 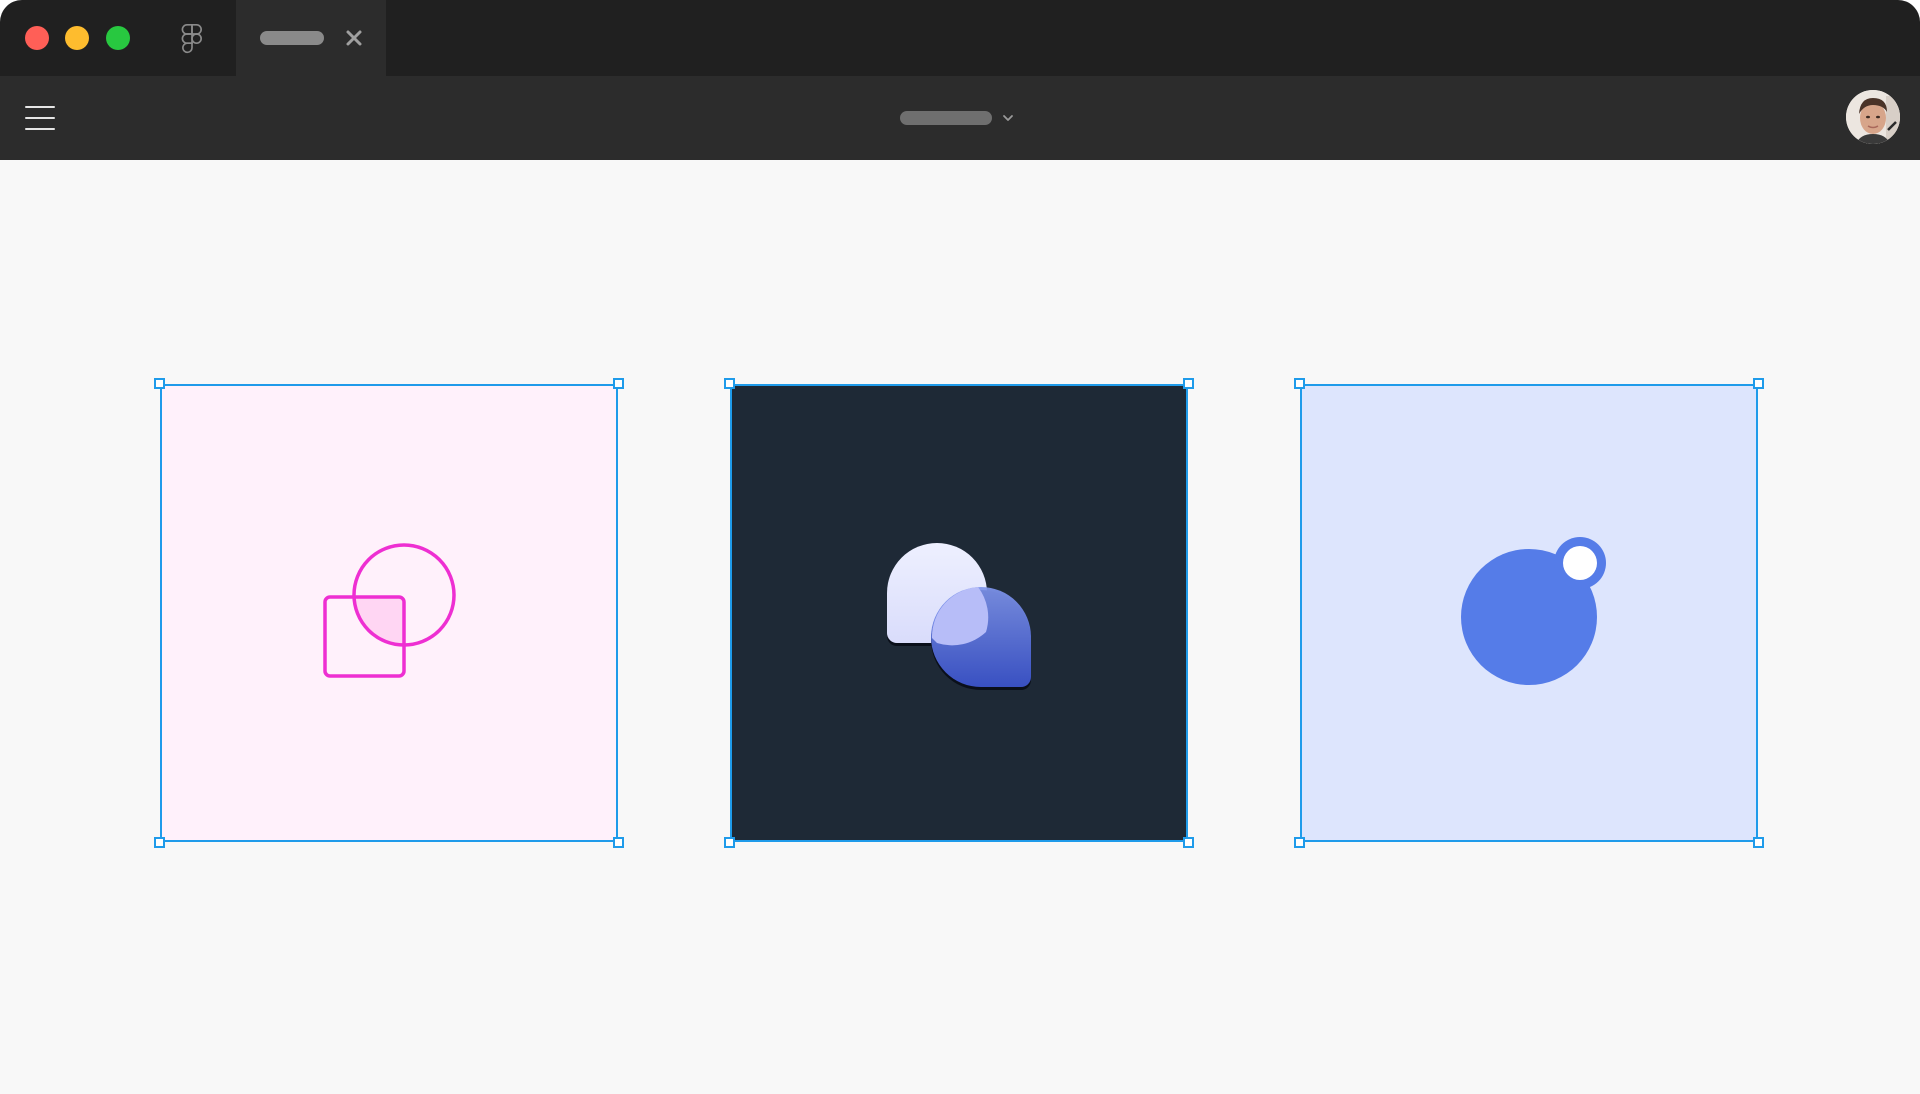 I want to click on figma-logo-icon, so click(x=192, y=39).